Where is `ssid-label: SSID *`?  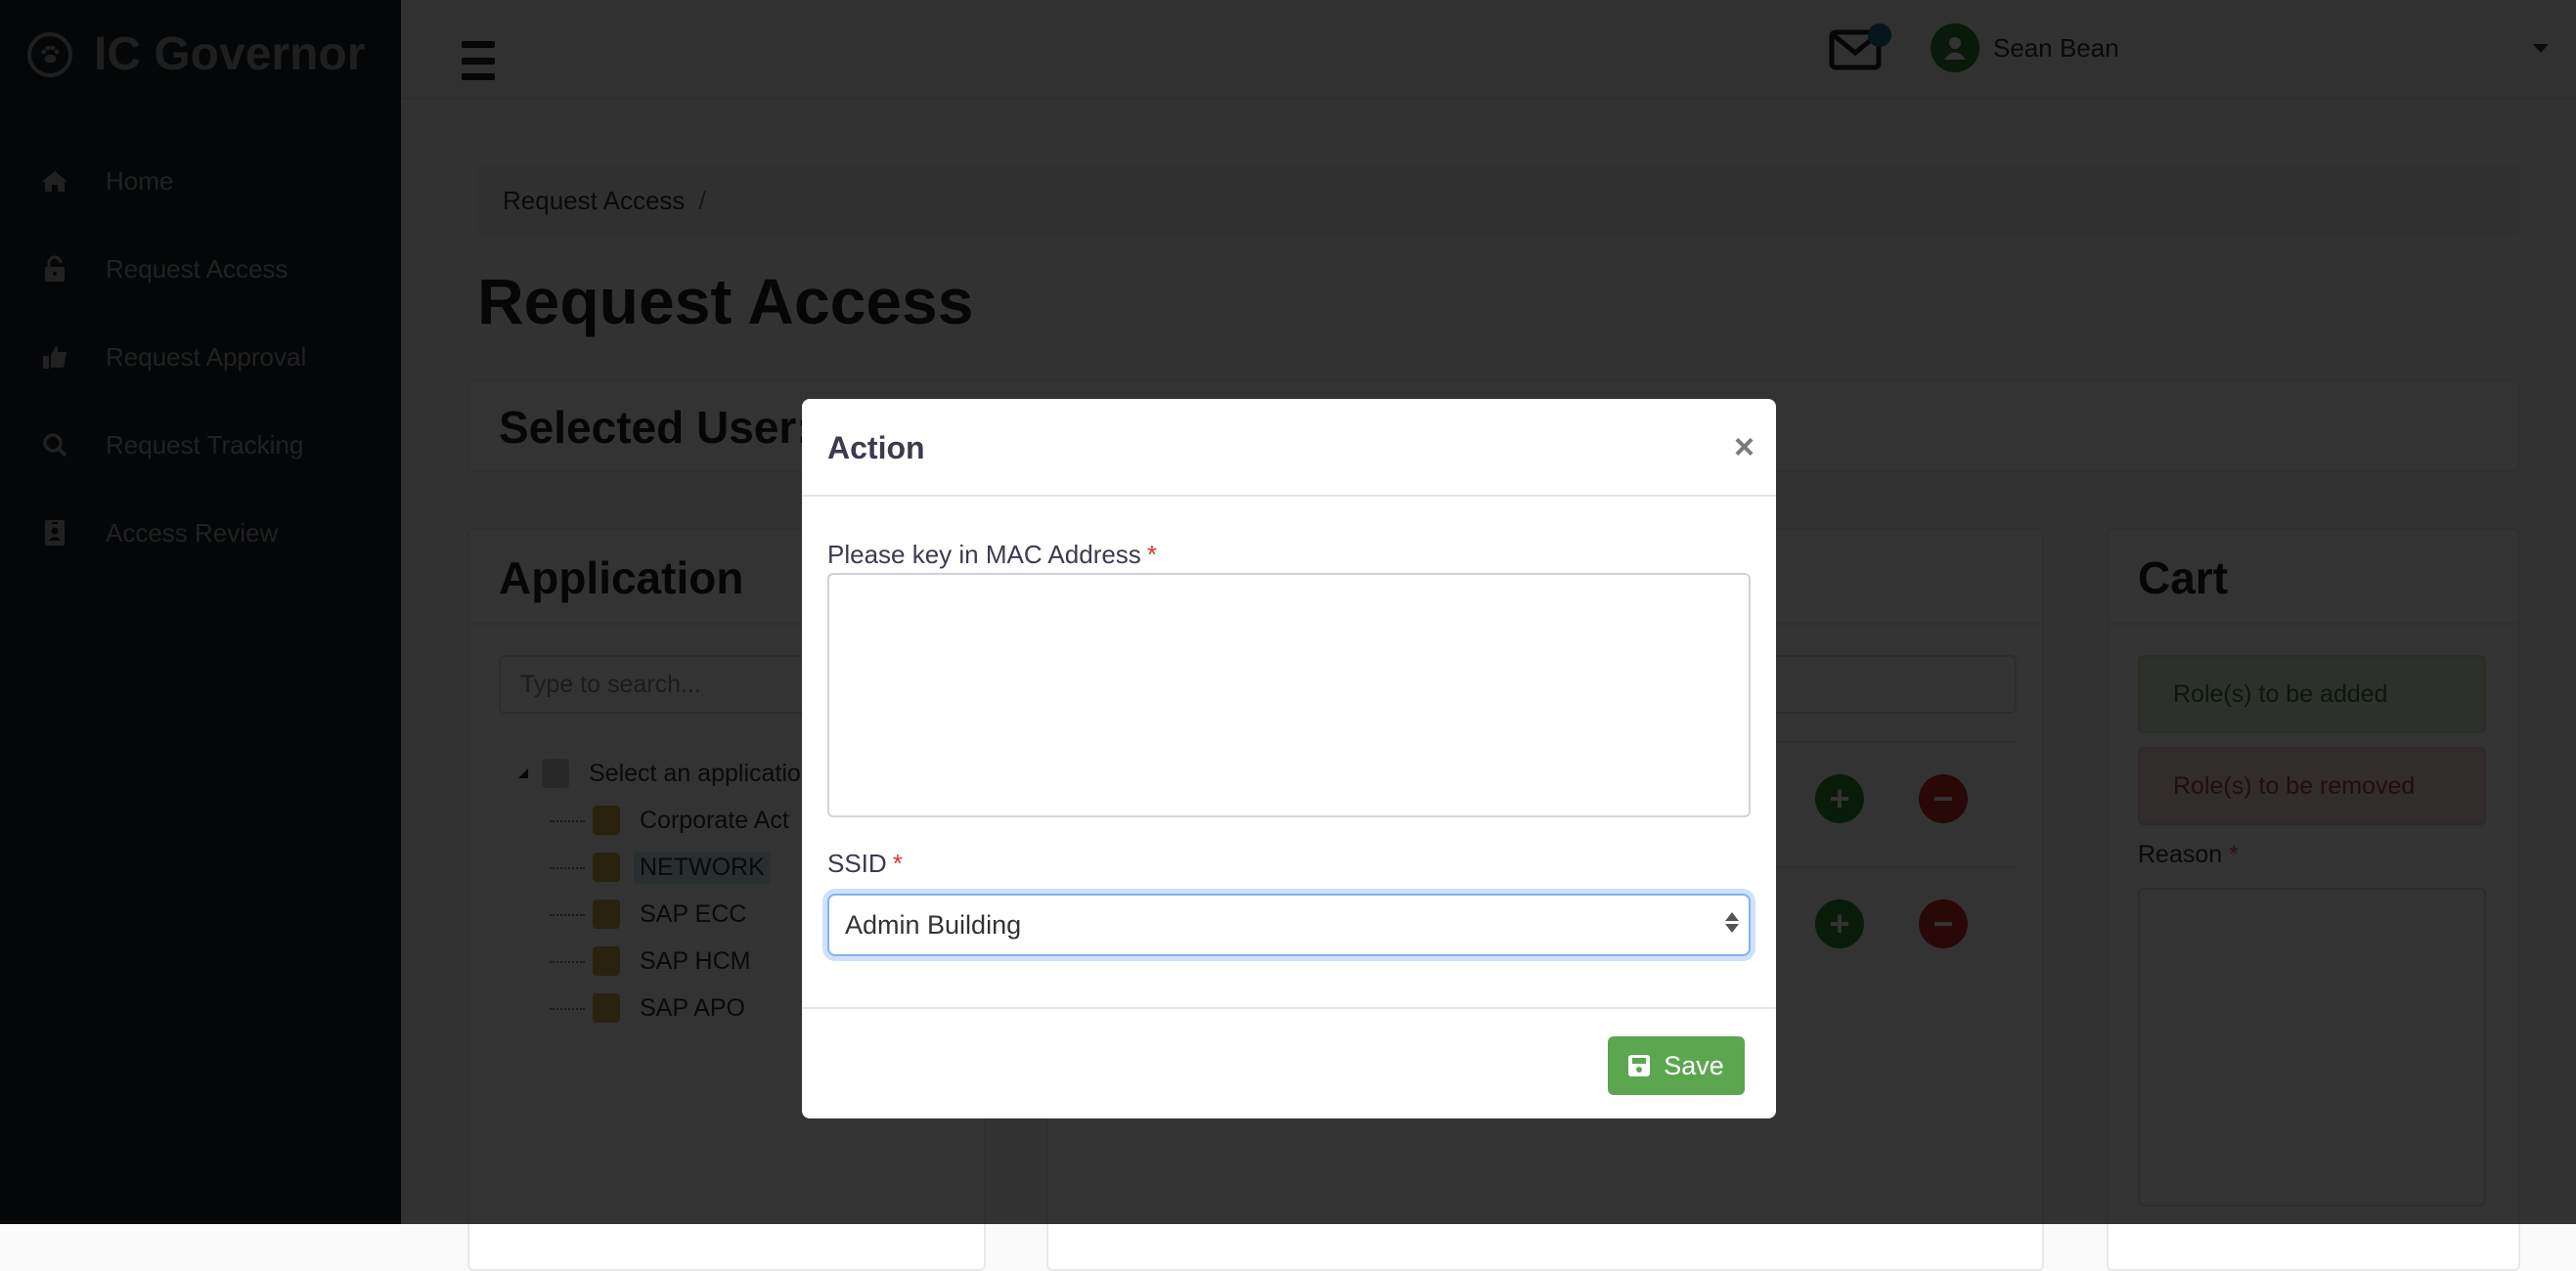 ssid-label: SSID * is located at coordinates (865, 864).